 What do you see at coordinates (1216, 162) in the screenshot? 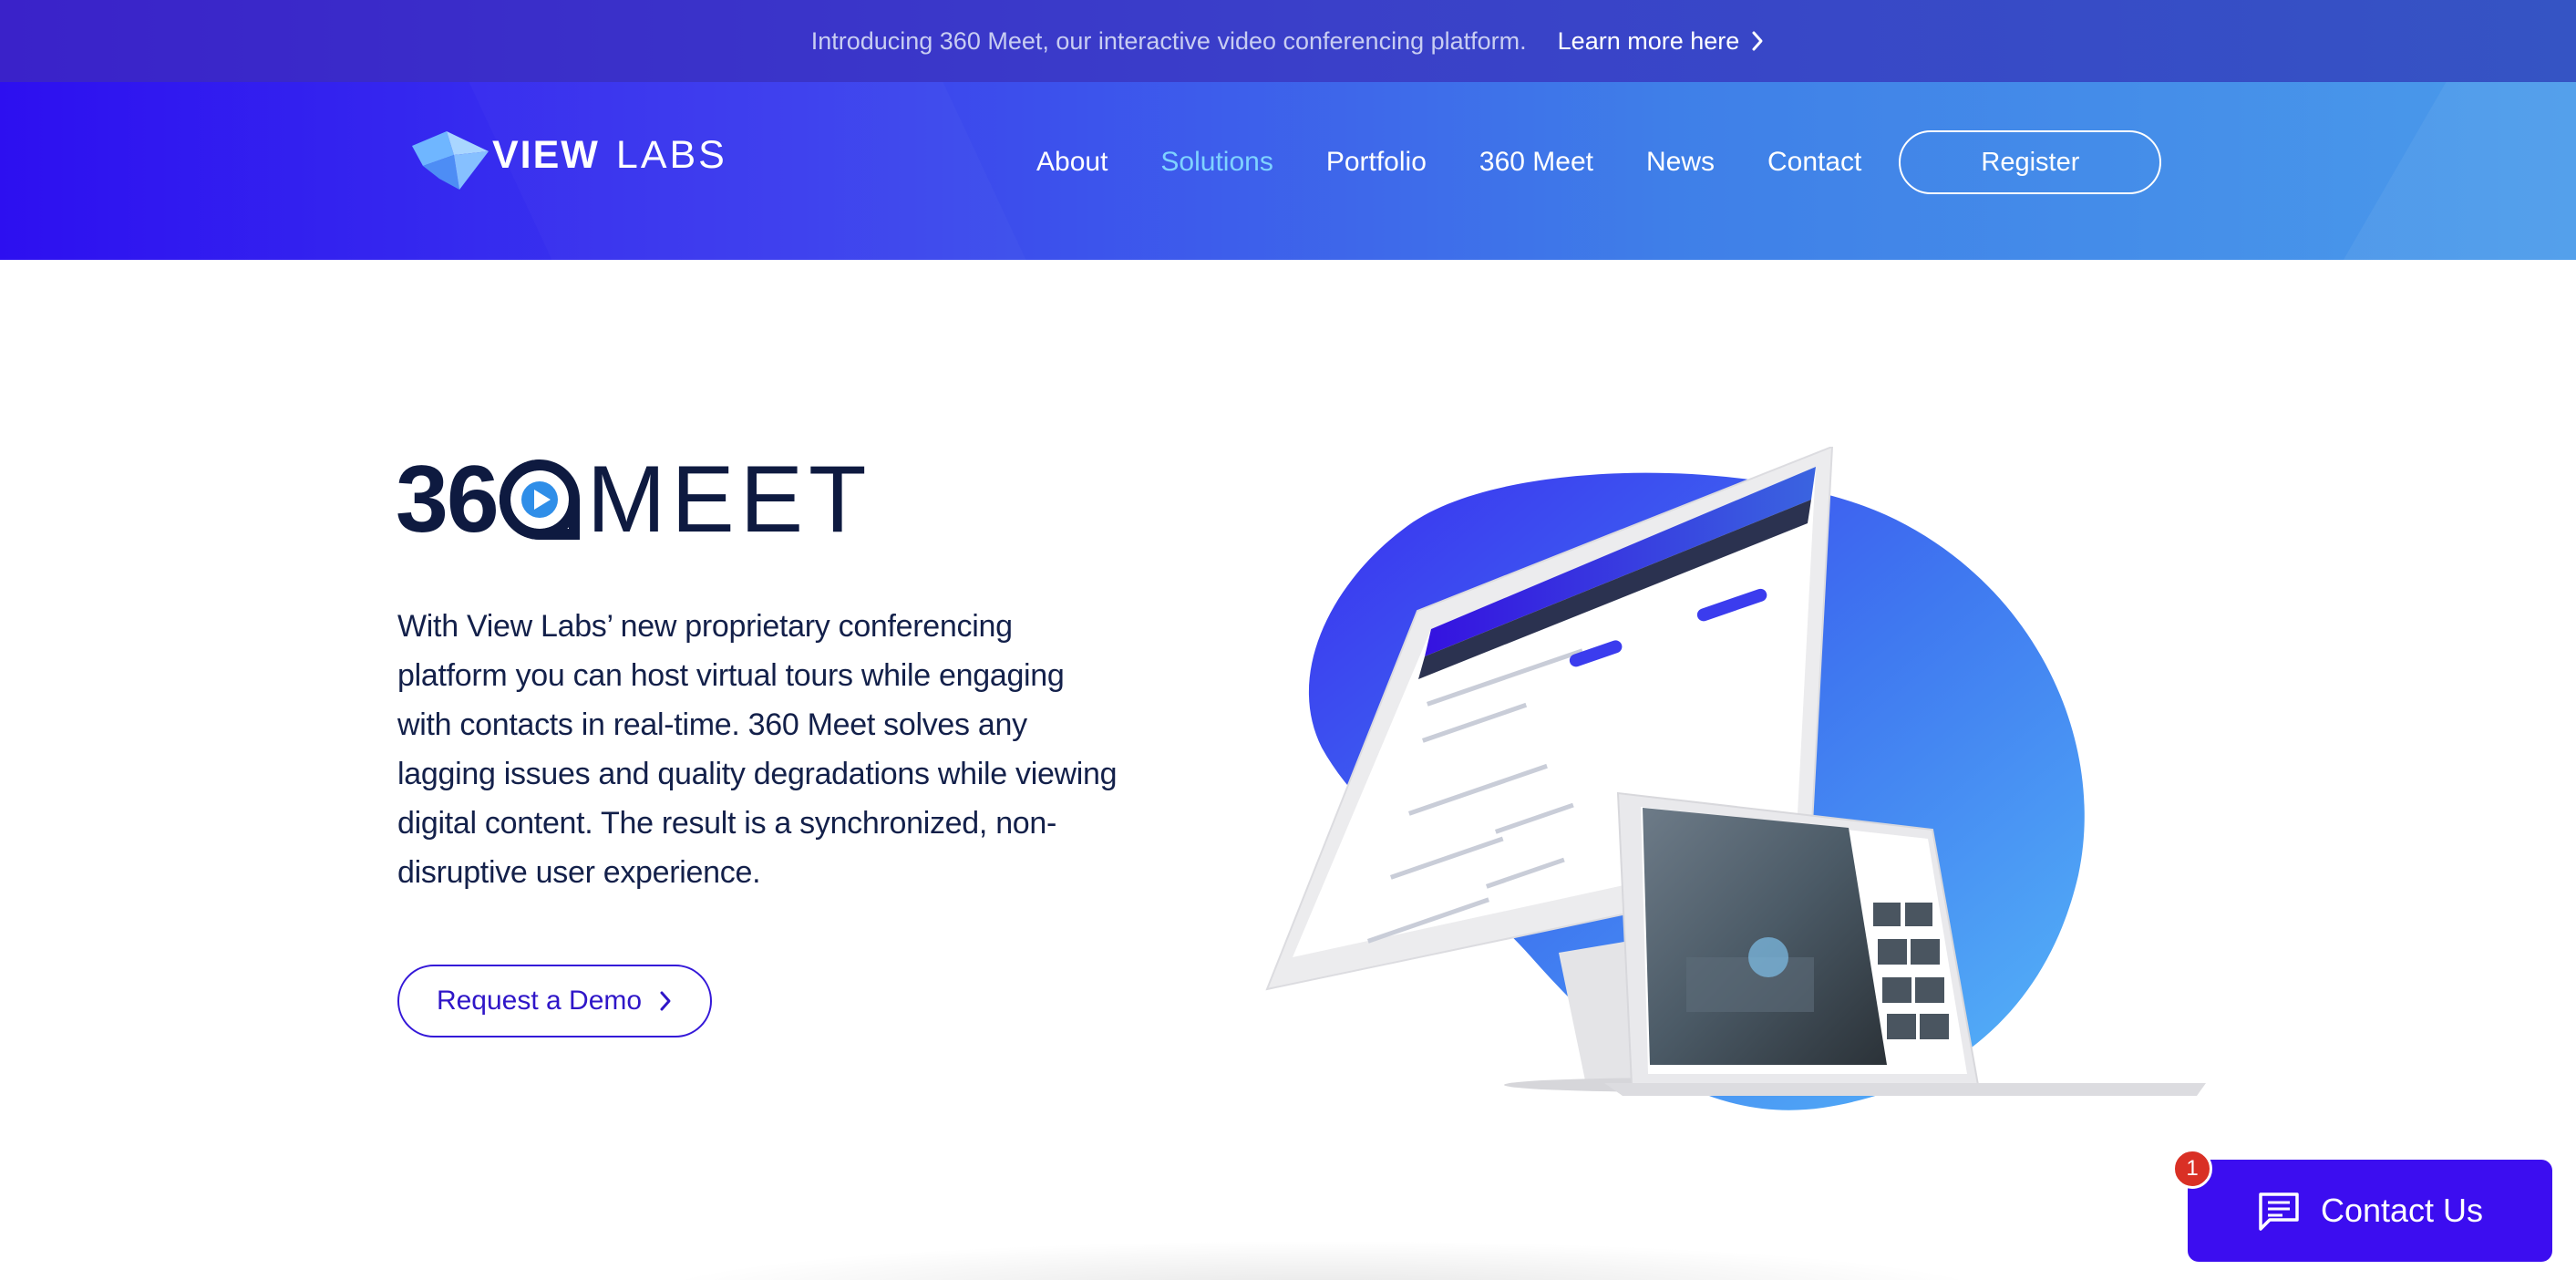
I see `nav-solutions: Solutions` at bounding box center [1216, 162].